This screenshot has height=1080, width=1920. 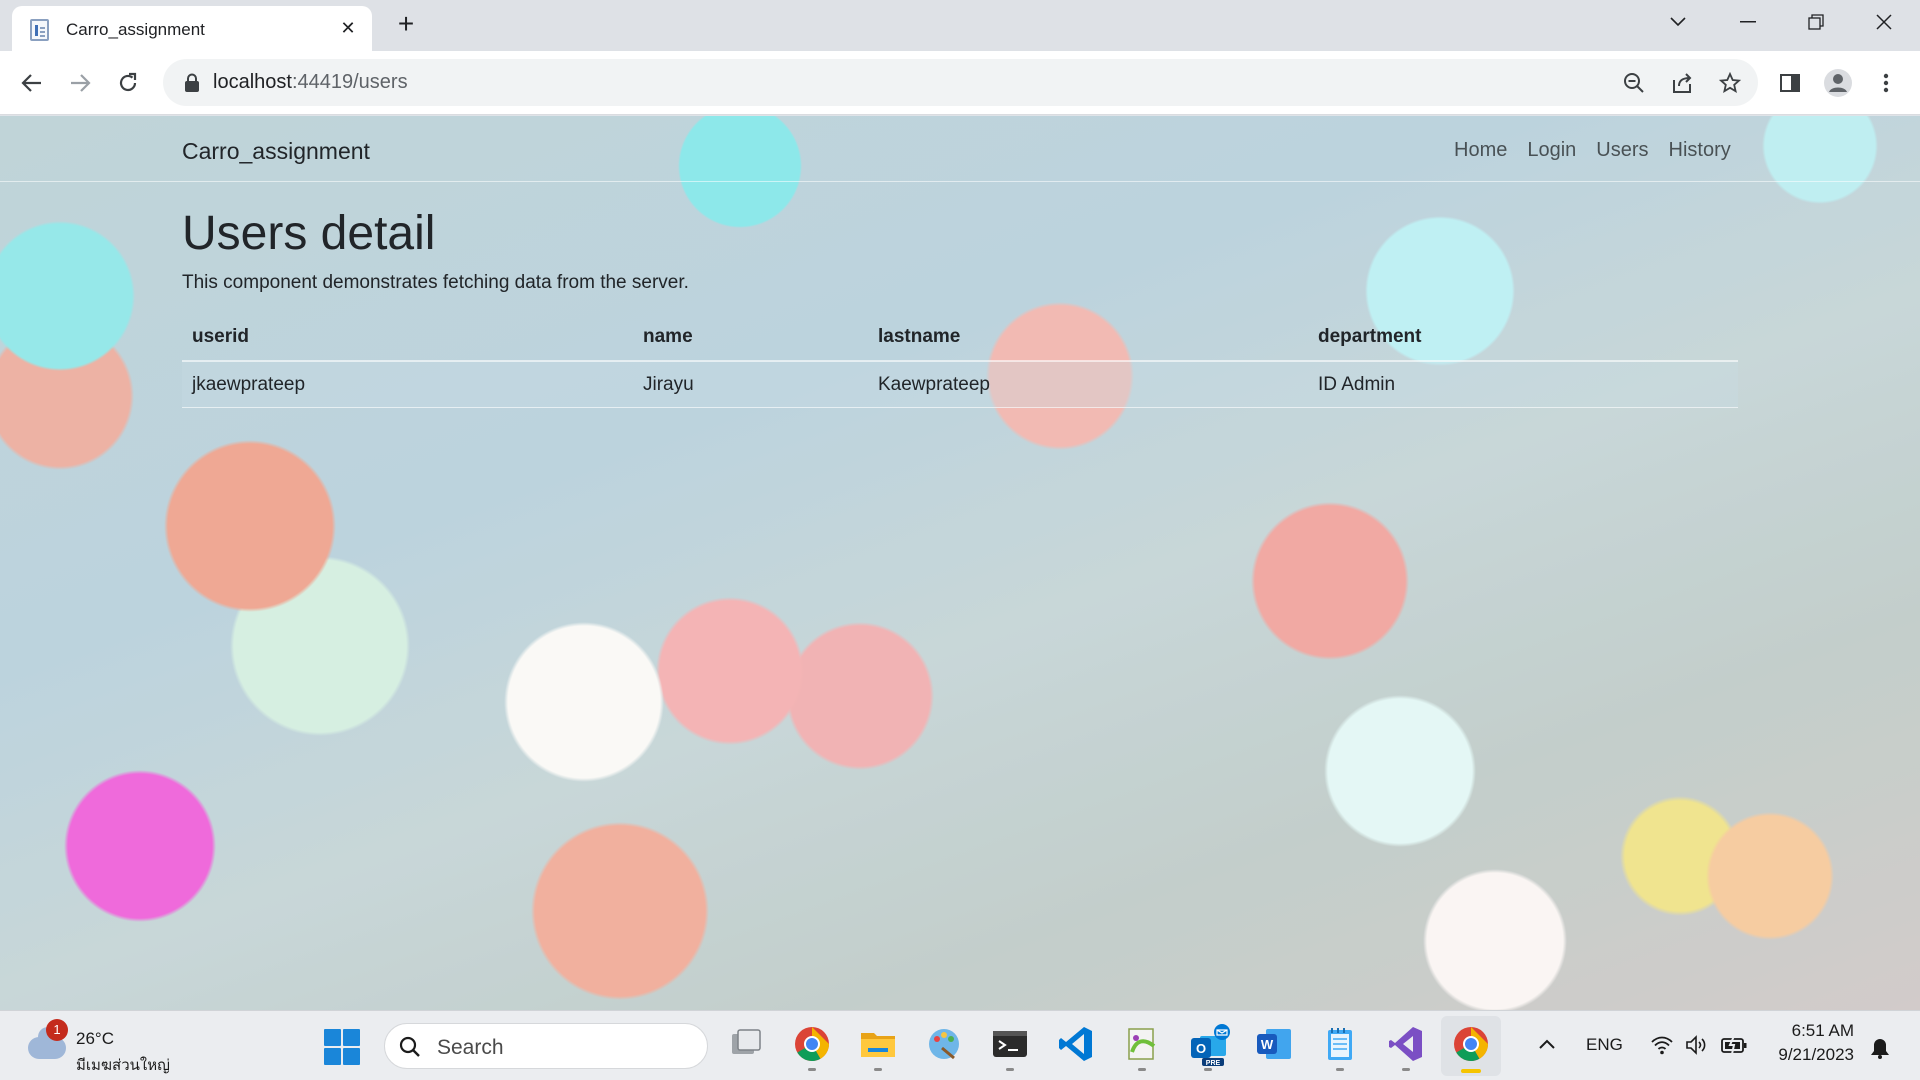 I want to click on svg-text: W, so click(x=1267, y=1044).